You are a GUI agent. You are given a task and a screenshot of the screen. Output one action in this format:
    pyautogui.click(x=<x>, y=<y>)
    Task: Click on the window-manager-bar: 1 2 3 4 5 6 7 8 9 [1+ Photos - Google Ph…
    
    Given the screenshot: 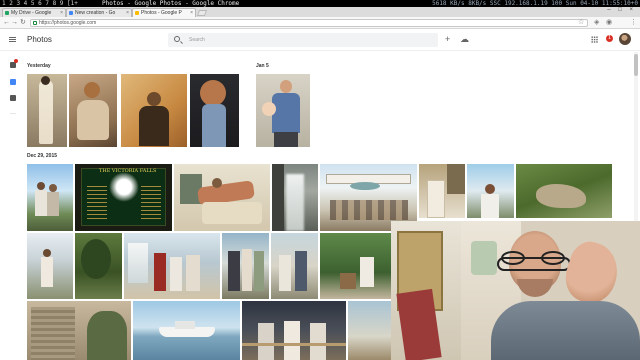 What is the action you would take?
    pyautogui.click(x=320, y=3)
    